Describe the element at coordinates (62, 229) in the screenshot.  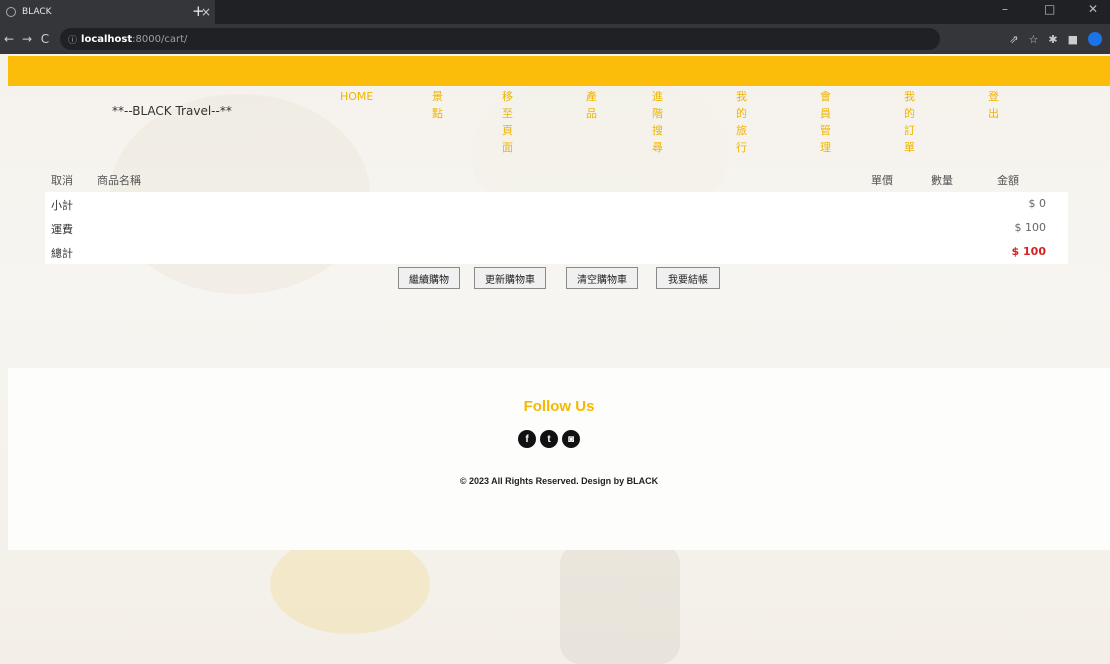
I see `shipping-label: 運費` at that location.